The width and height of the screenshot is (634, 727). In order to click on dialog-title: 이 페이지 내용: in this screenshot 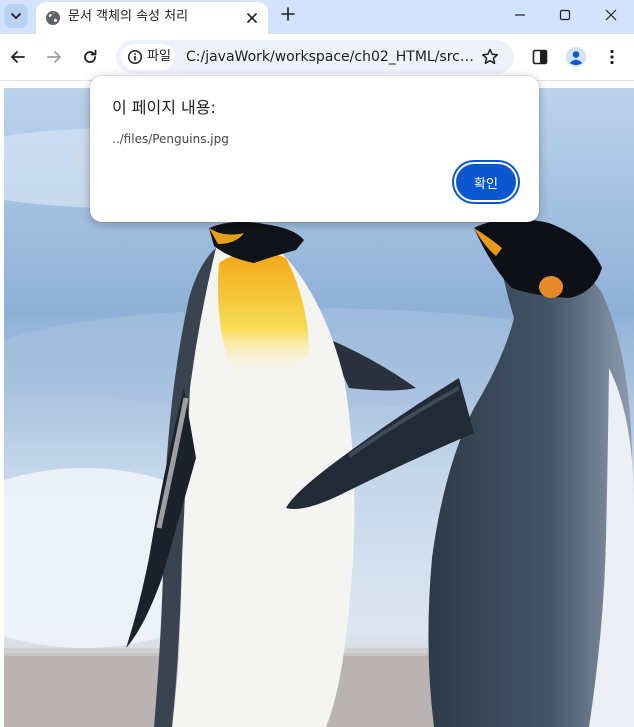, I will do `click(164, 107)`.